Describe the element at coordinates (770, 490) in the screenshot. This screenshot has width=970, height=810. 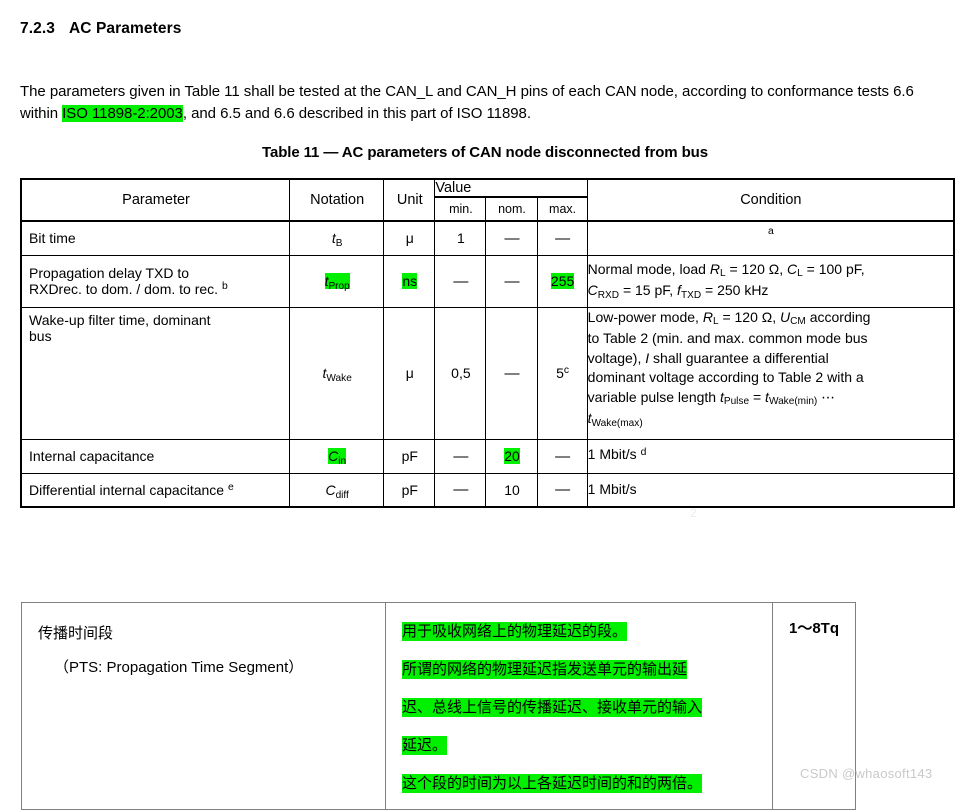
I see `cell-condition-differential-capacitance: 1 Mbit/s` at that location.